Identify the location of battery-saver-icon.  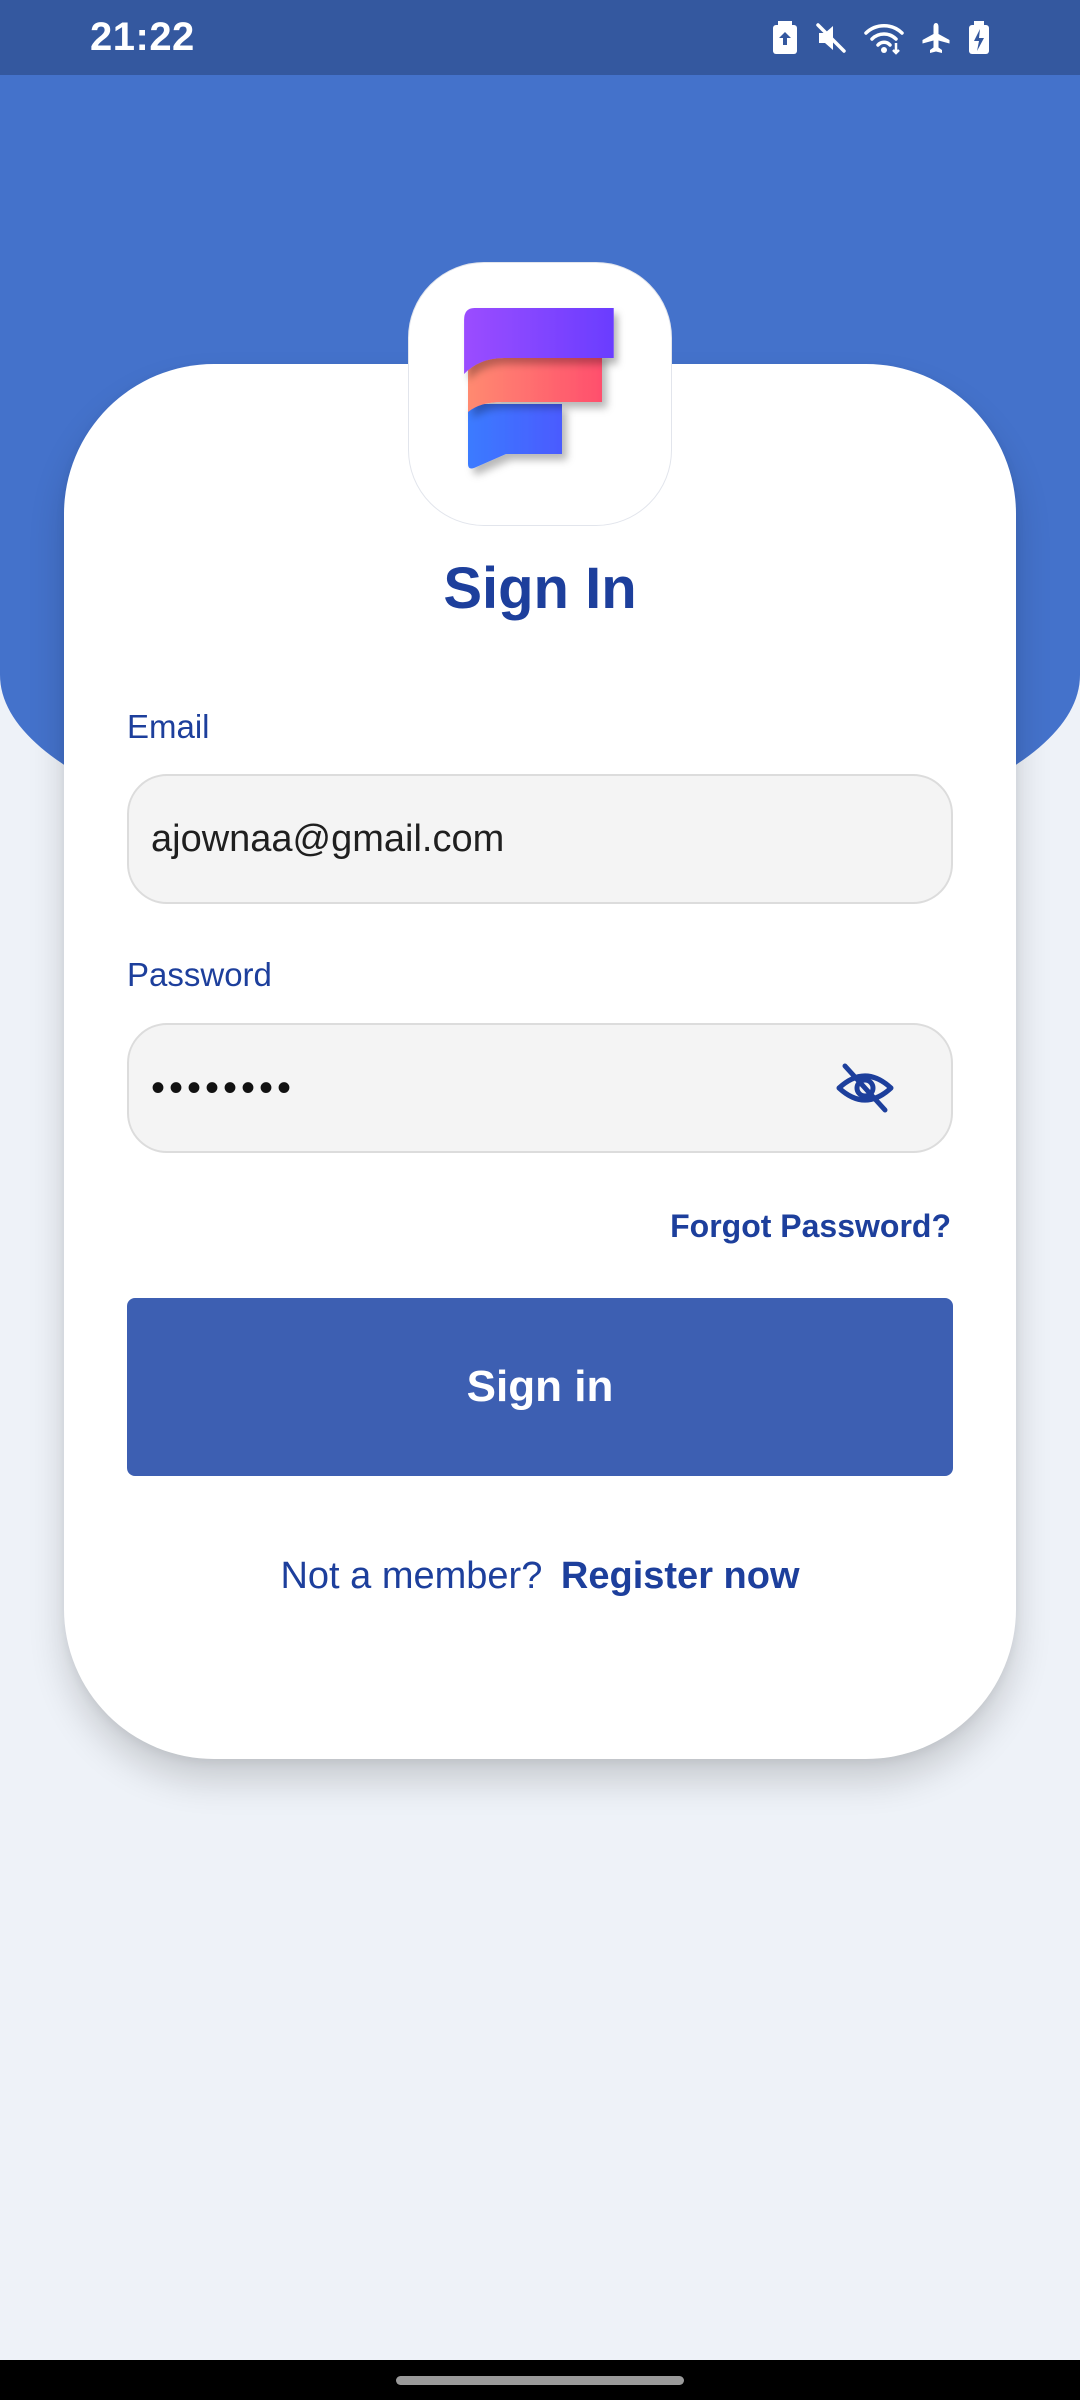
(785, 37).